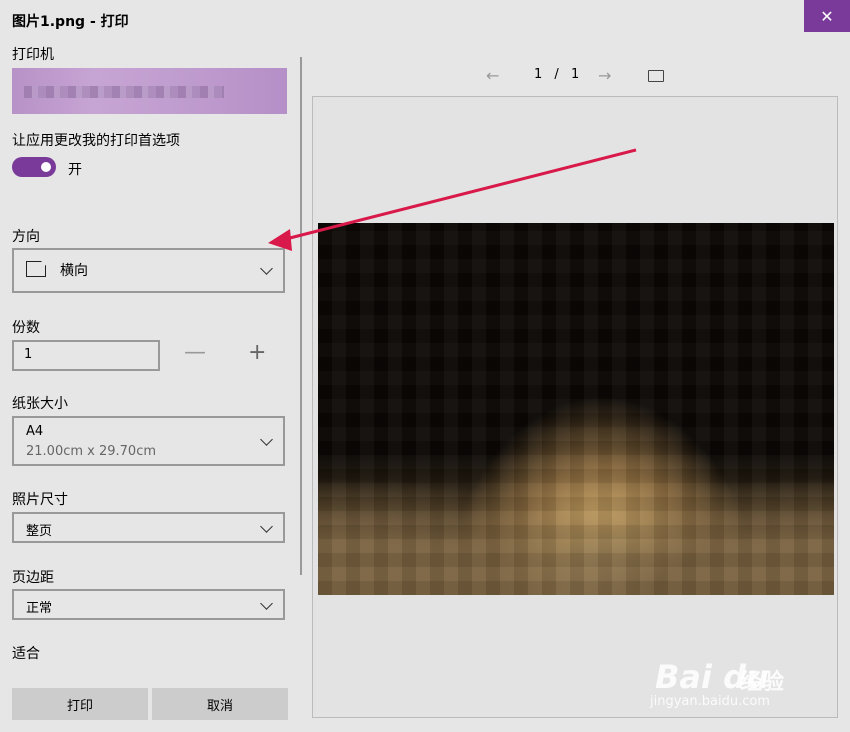 This screenshot has height=732, width=850. I want to click on watermark-url: jingyan.baidu.com, so click(710, 701).